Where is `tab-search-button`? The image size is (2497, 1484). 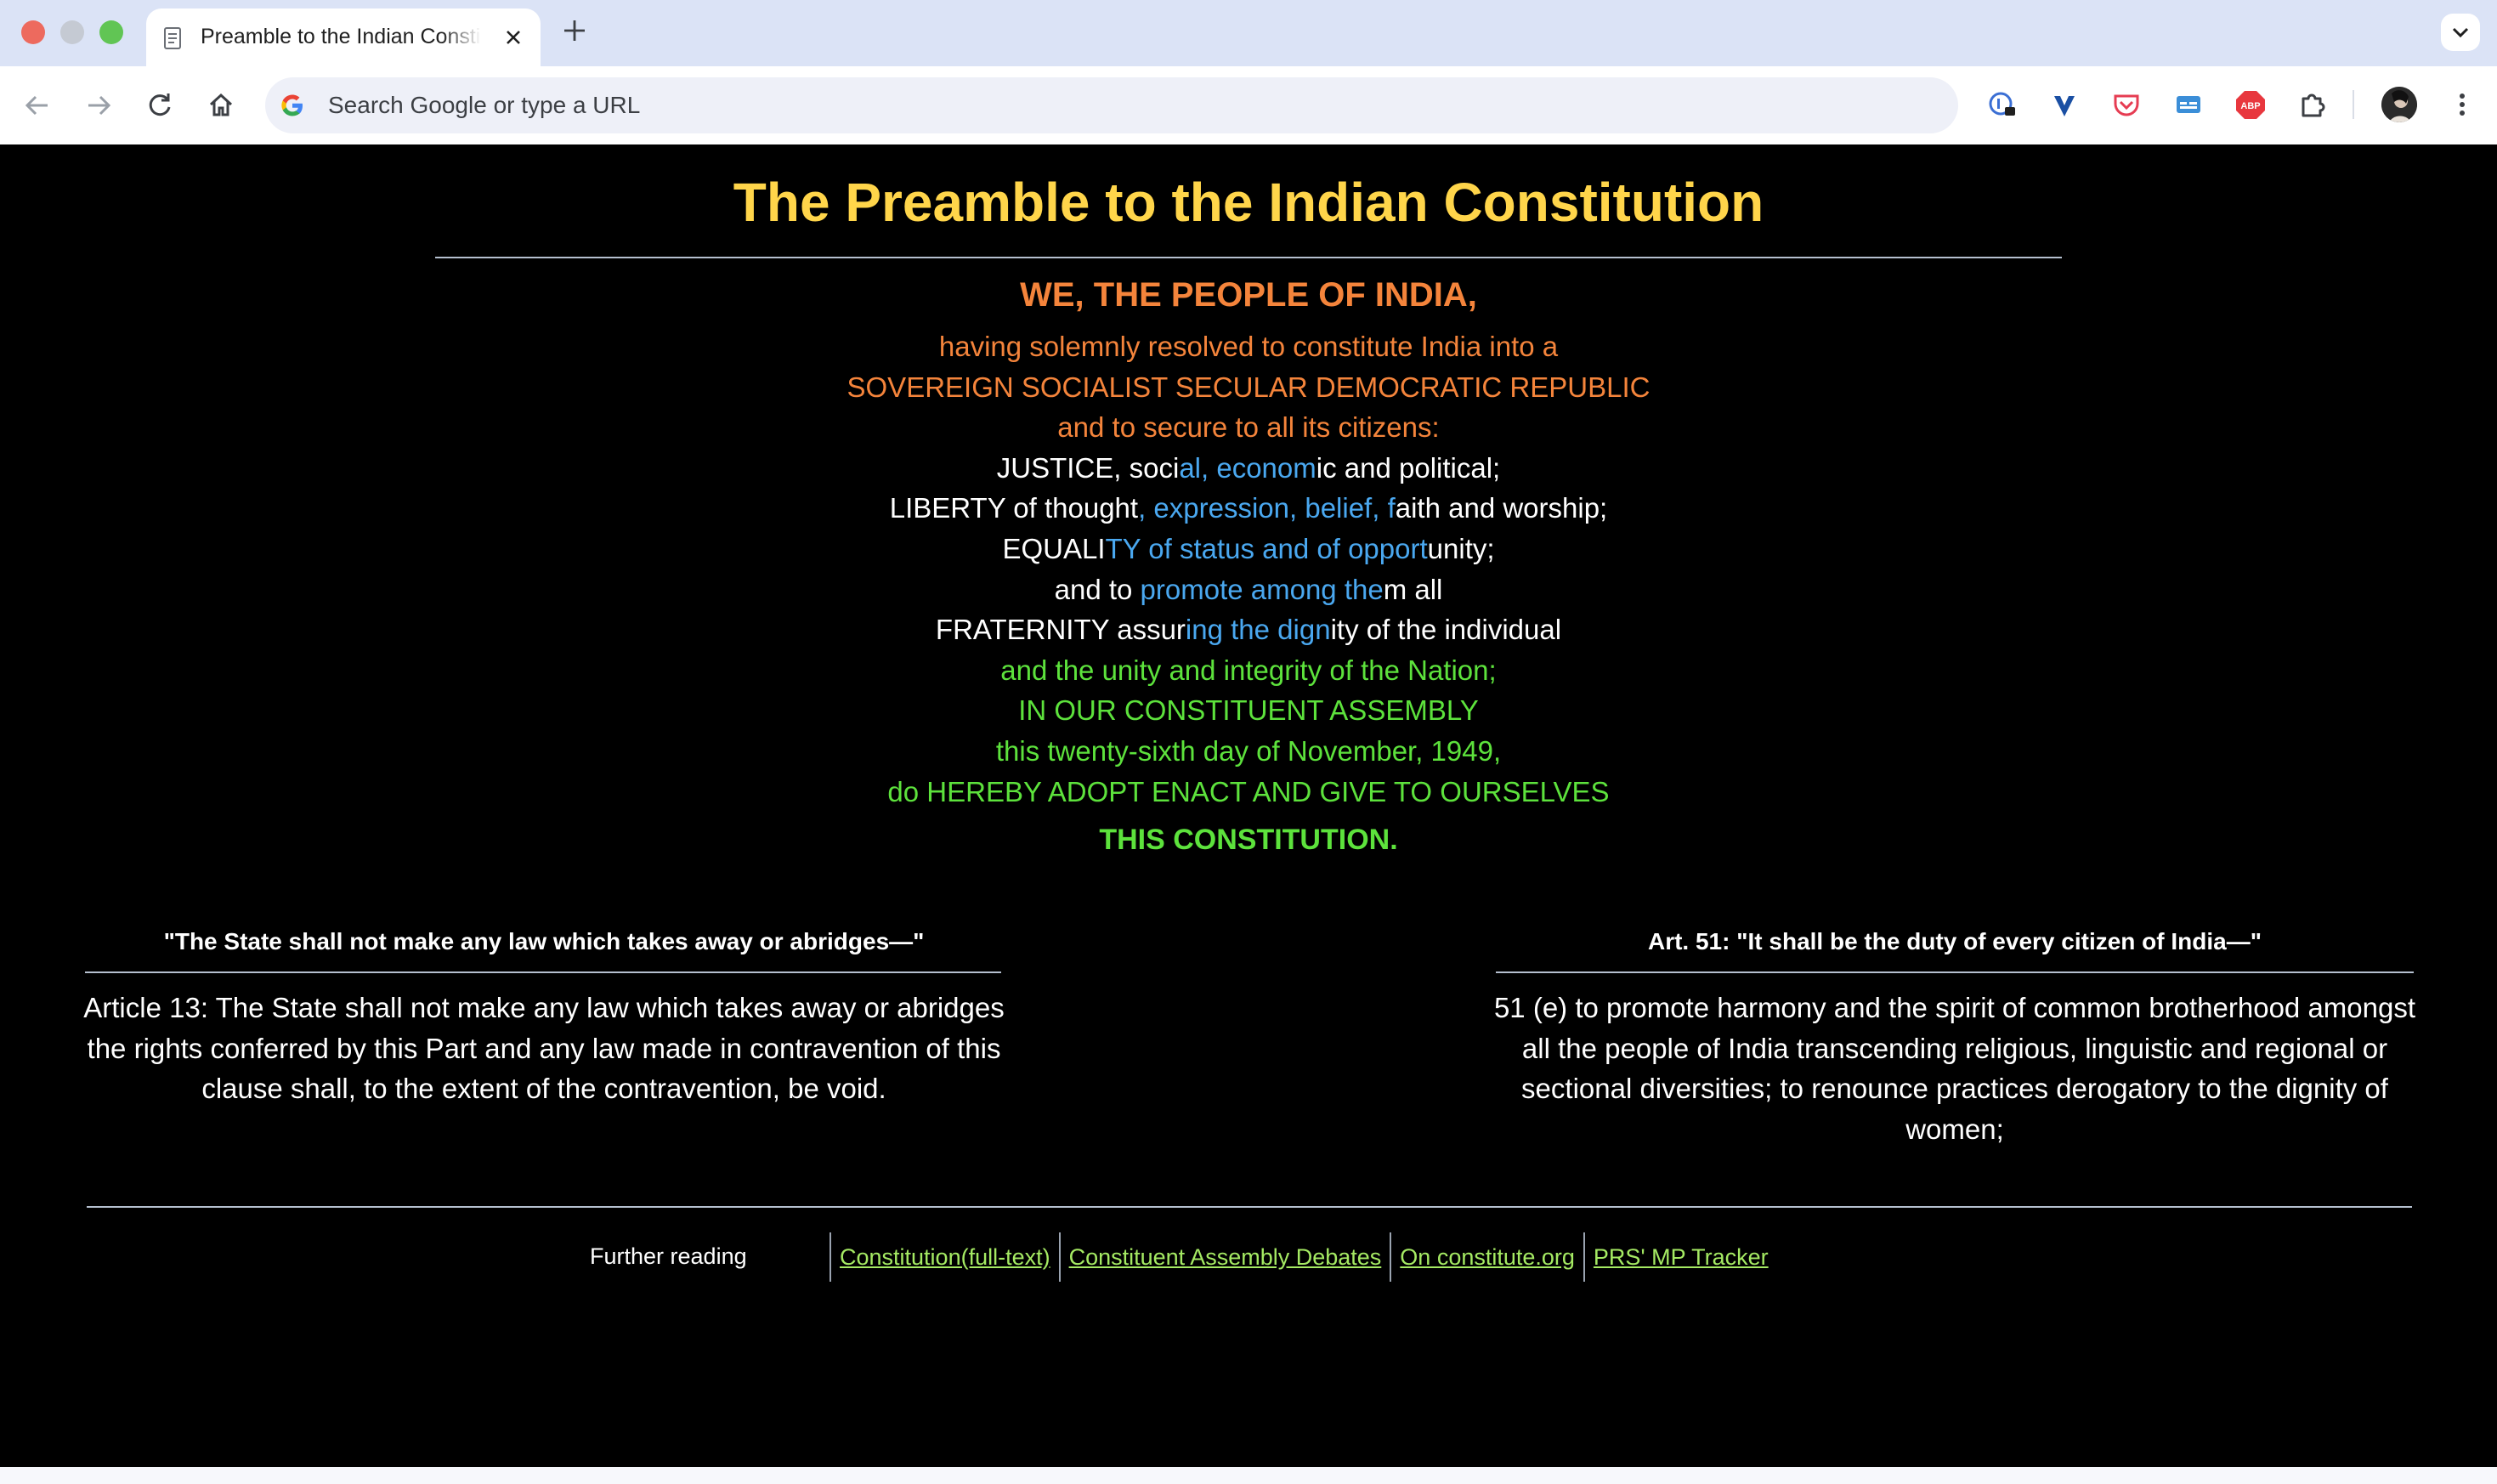
tab-search-button is located at coordinates (2460, 32).